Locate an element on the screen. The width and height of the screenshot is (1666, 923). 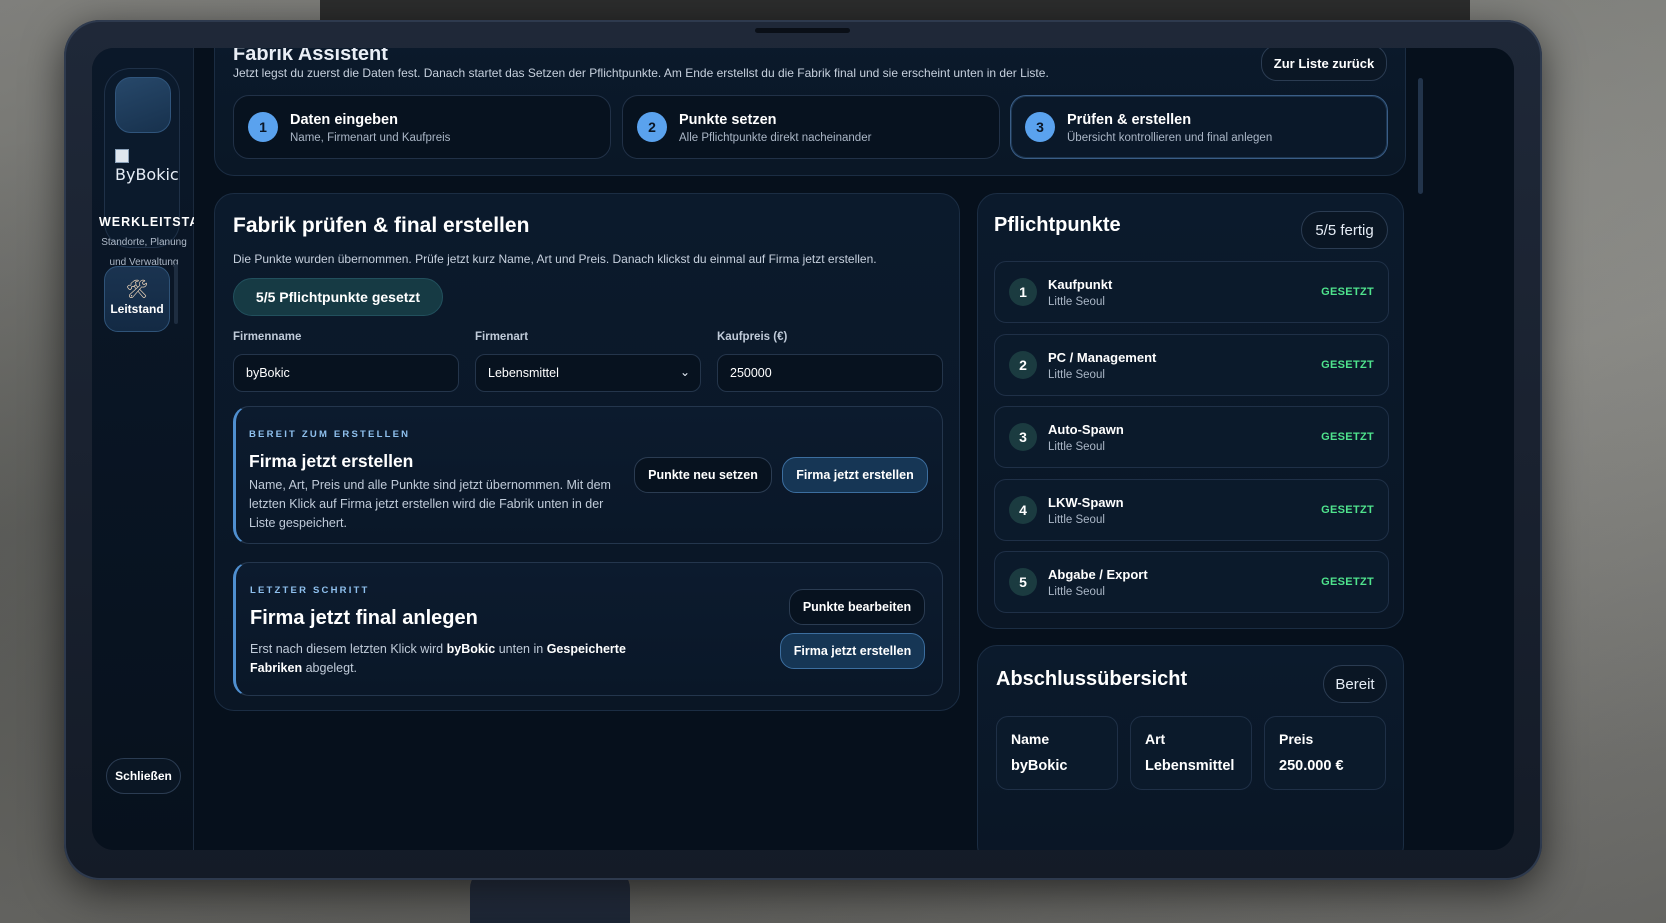
sidebar-item-label: Leitstand is located at coordinates (137, 309).